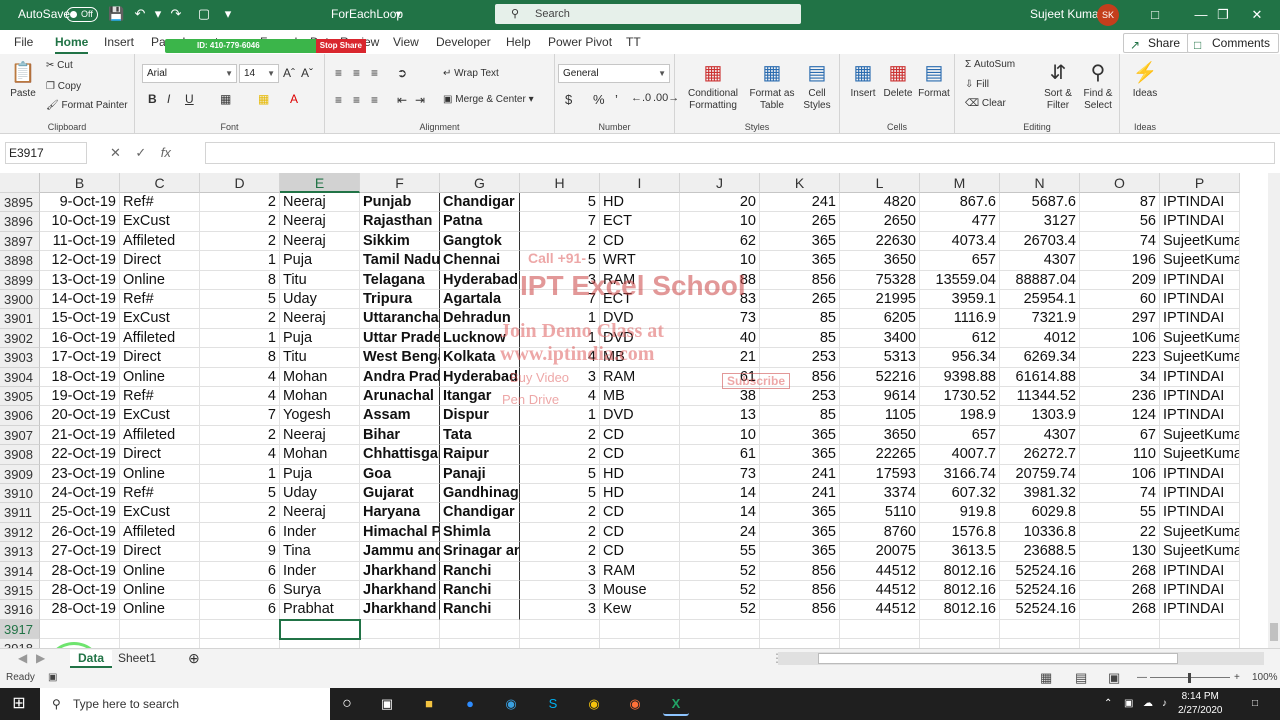  What do you see at coordinates (1120, 435) in the screenshot?
I see `cell-o3907: 67` at bounding box center [1120, 435].